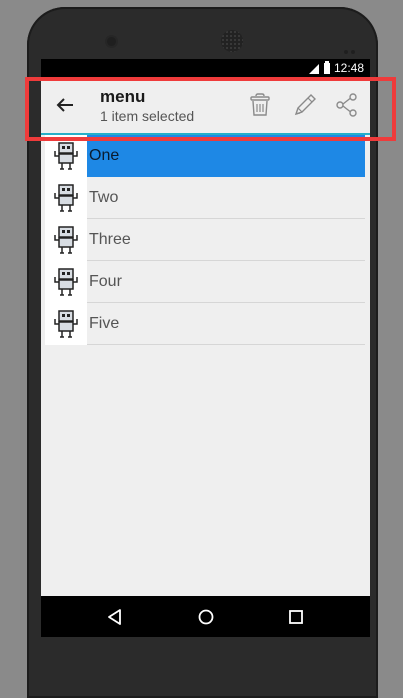  I want to click on list-item: Two, so click(205, 198).